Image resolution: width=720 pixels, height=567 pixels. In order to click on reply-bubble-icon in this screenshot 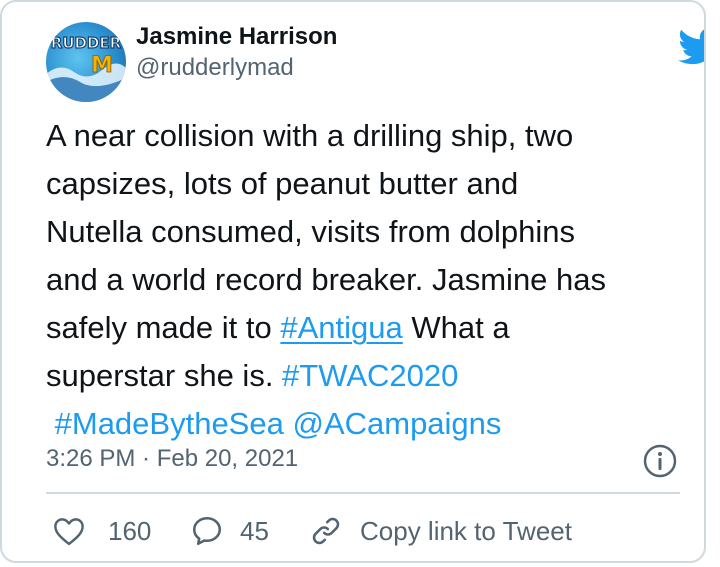, I will do `click(207, 531)`.